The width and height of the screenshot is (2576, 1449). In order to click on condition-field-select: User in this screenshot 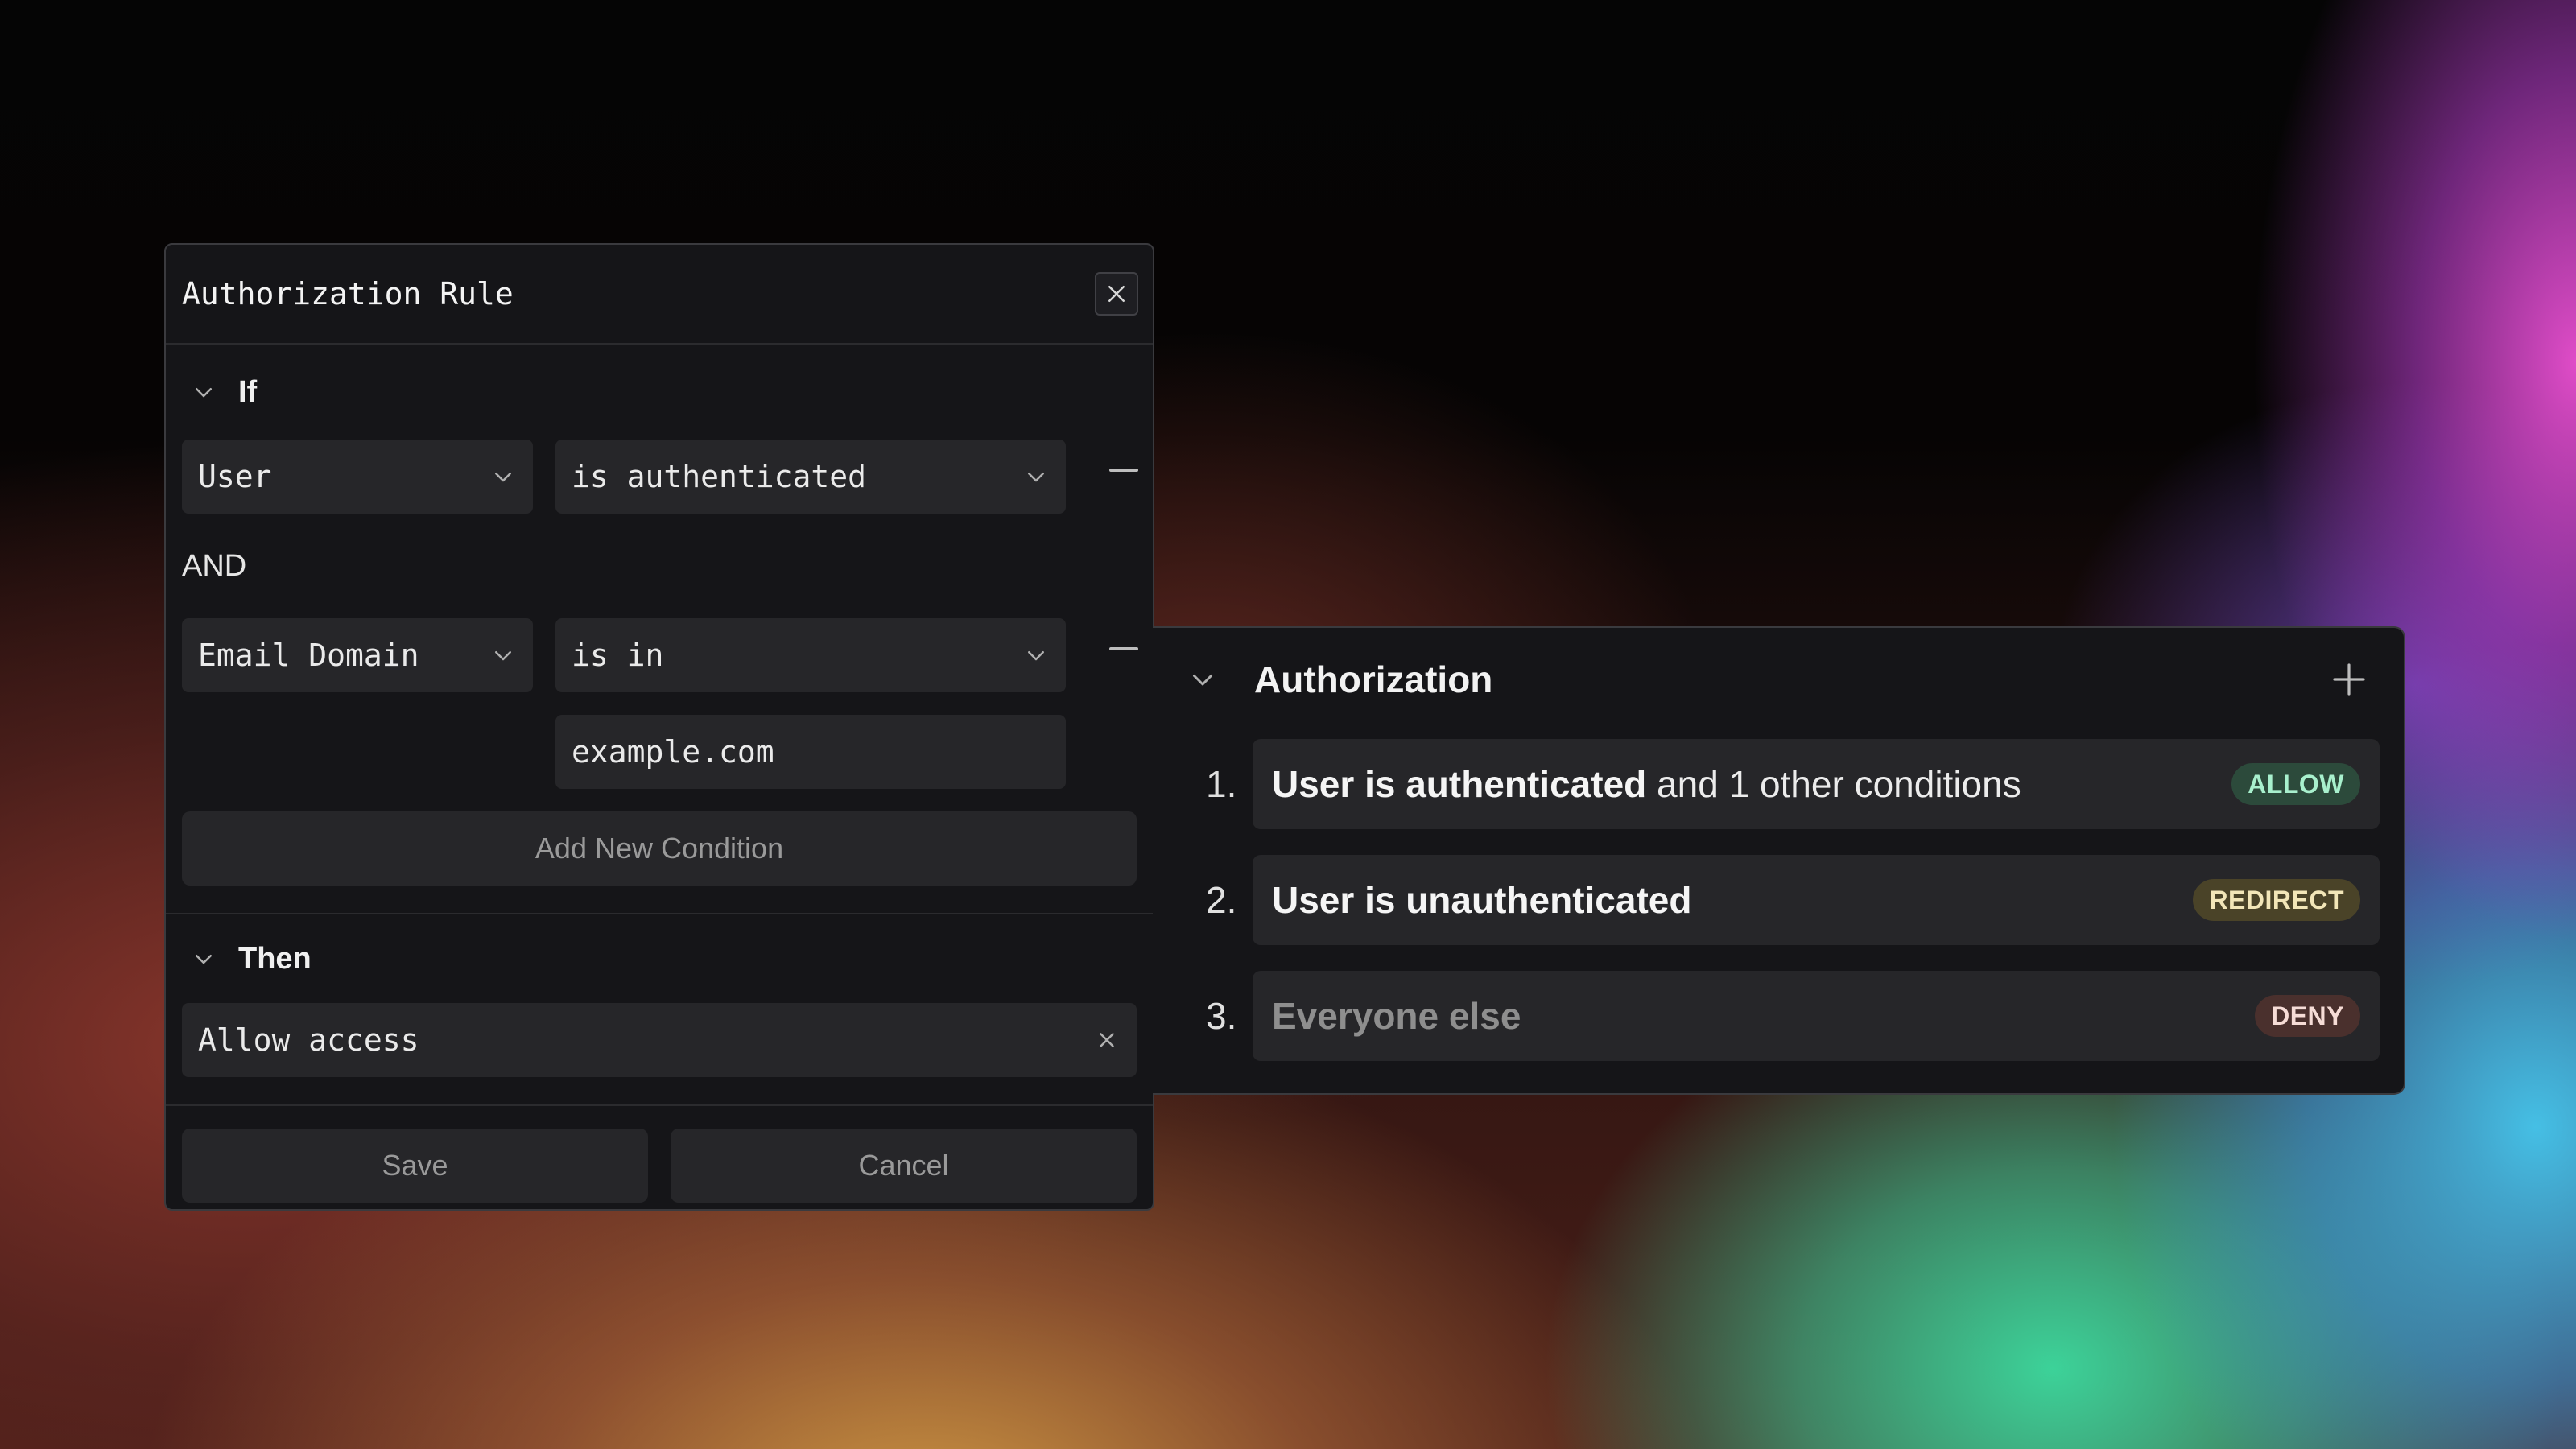, I will do `click(357, 477)`.